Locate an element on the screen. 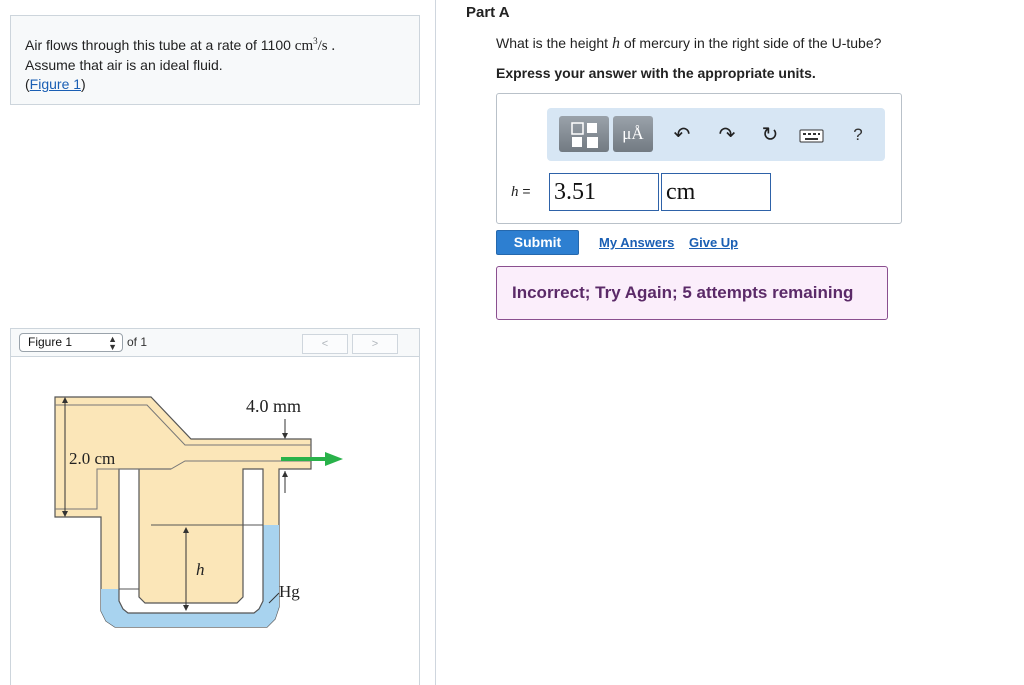 The image size is (1024, 685). templates-button is located at coordinates (584, 134).